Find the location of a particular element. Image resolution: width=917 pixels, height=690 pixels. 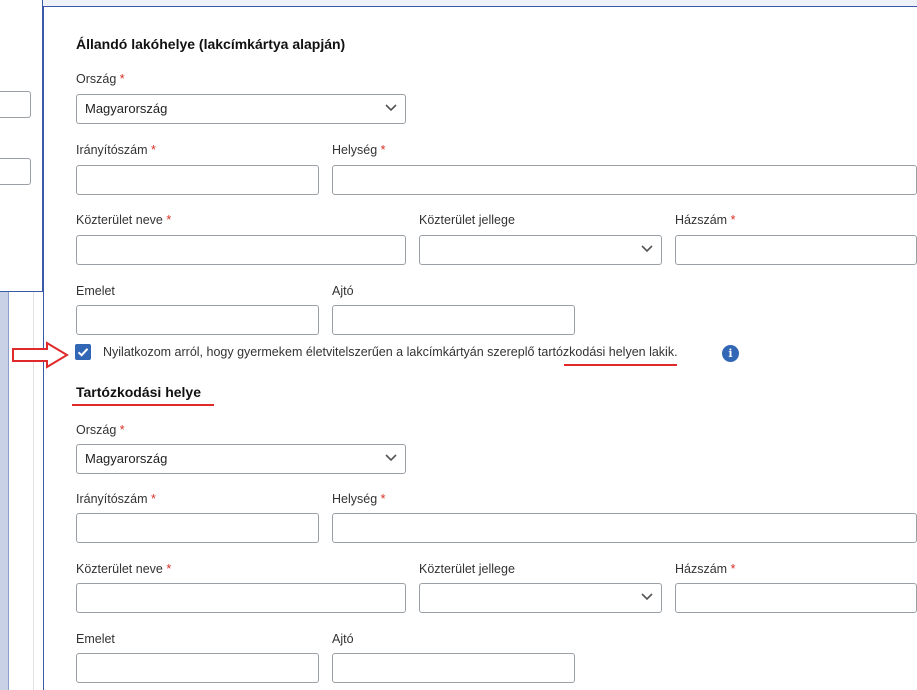

info-icon: i is located at coordinates (730, 353).